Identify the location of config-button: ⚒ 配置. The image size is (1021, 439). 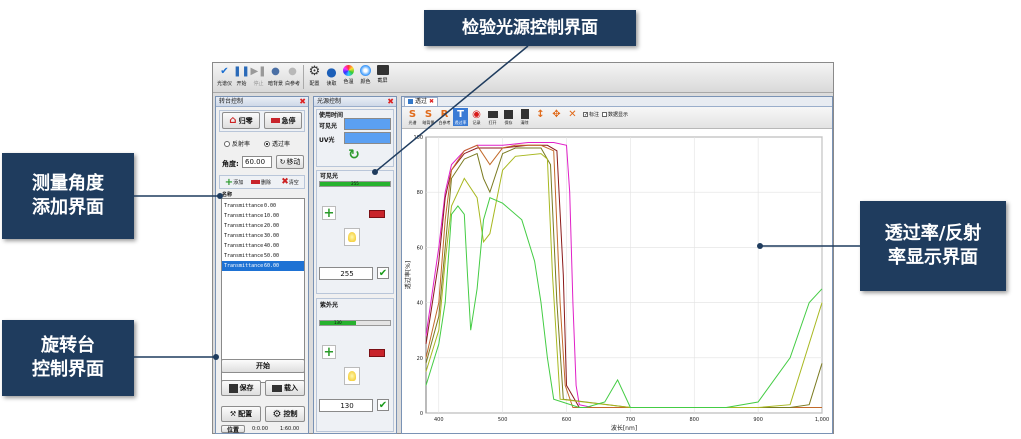
(241, 414).